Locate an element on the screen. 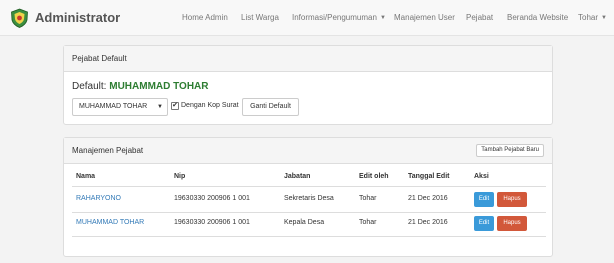 The image size is (614, 263). manajemen-pejabat-title: Manajemen Pejabat is located at coordinates (108, 150).